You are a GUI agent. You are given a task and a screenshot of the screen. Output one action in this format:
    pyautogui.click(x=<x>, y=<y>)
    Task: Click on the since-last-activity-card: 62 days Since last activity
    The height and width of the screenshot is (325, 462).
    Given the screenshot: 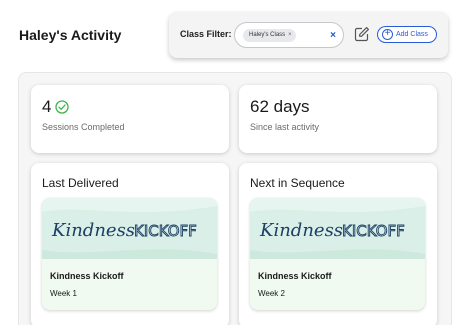 What is the action you would take?
    pyautogui.click(x=338, y=119)
    